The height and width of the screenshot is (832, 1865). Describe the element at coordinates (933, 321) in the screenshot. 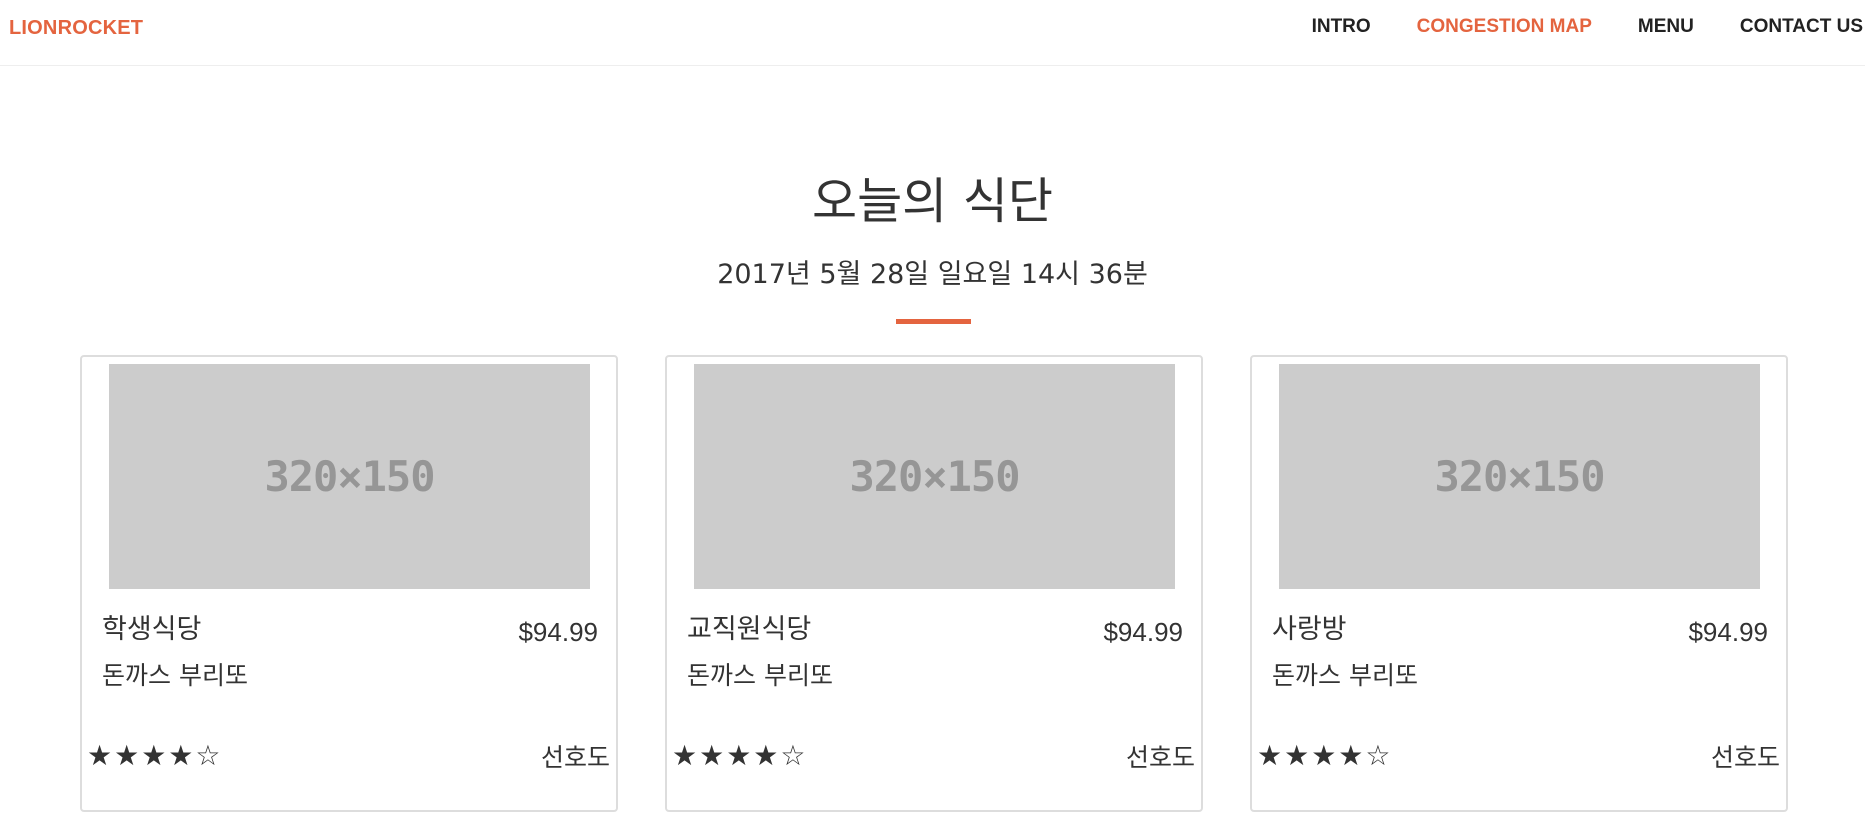

I see `title-divider` at that location.